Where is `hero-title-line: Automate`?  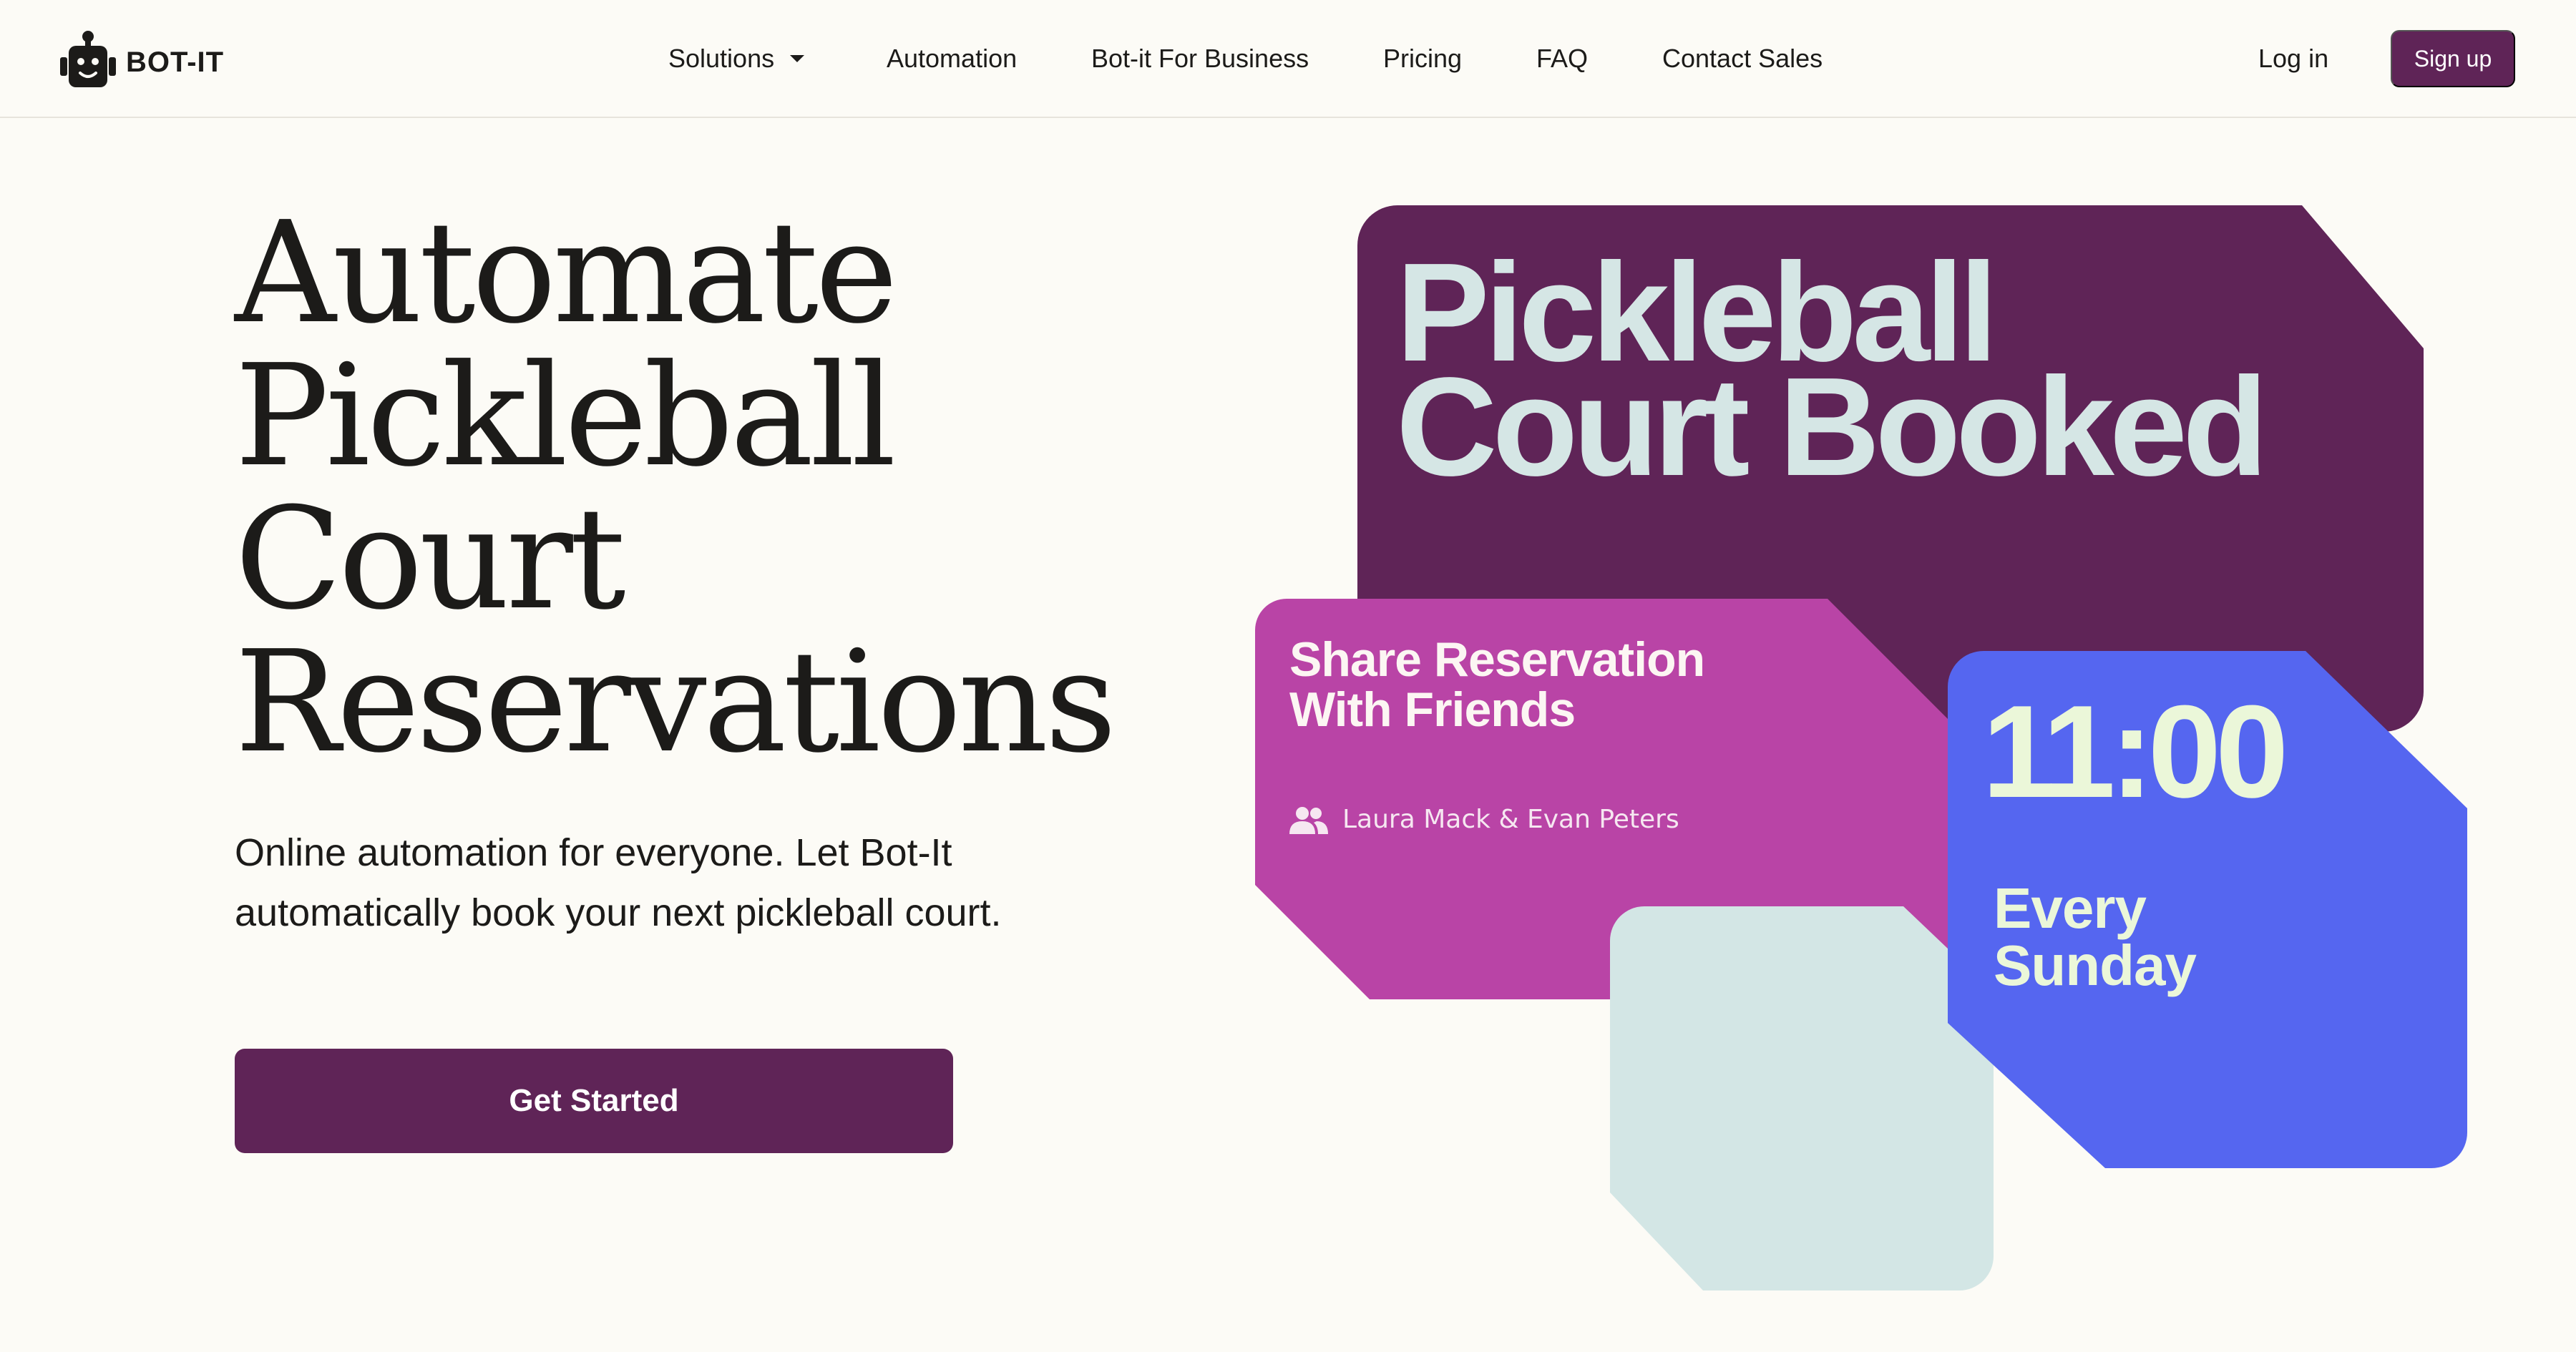
hero-title-line: Automate is located at coordinates (566, 273).